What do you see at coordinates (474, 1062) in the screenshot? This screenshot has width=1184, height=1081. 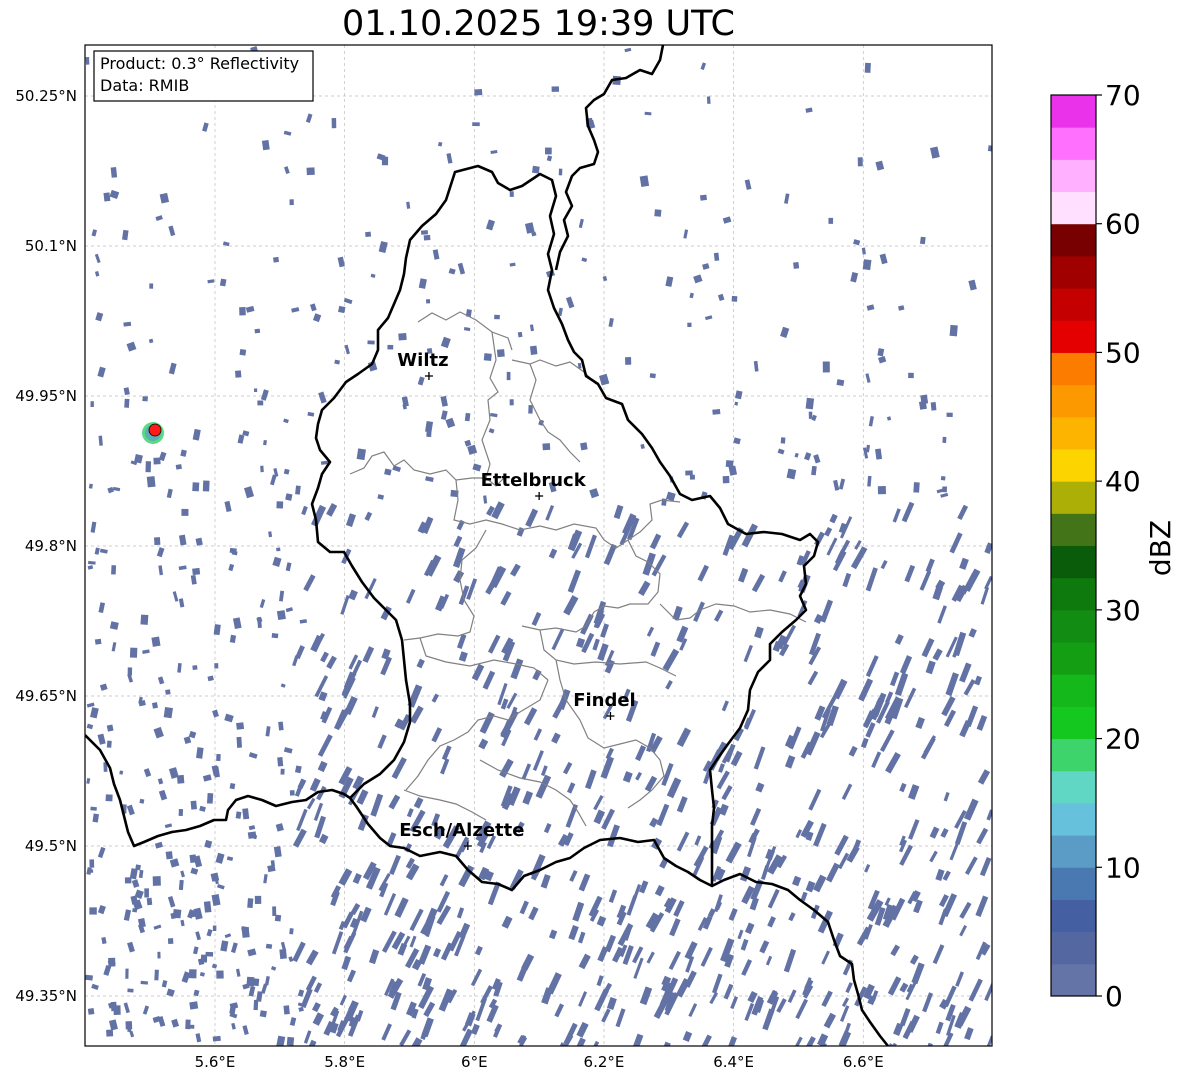 I see `lon-tick-label: 6°E` at bounding box center [474, 1062].